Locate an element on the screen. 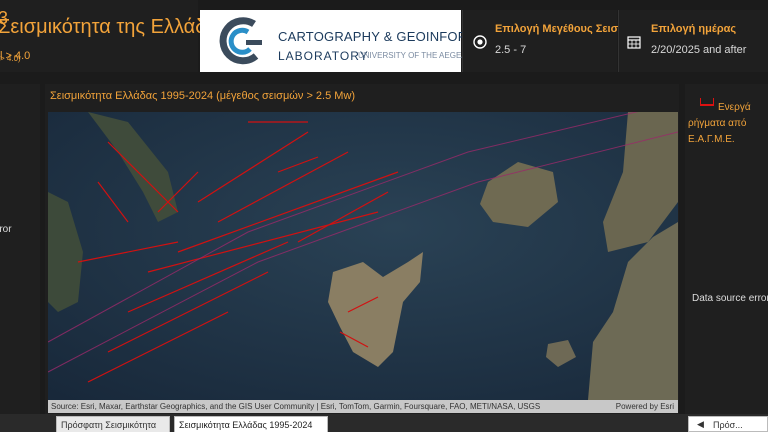  day-slicer: Επιλογή ημέρας 2/20/2025 and after is located at coordinates (693, 41).